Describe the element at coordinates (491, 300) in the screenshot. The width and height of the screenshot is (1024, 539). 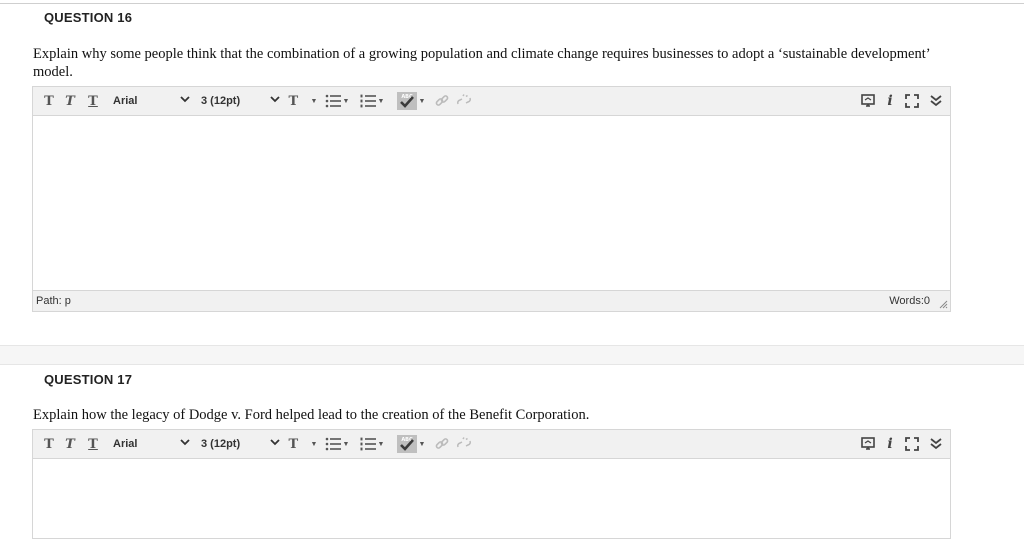
I see `editor-statusbar: Path: p Words:0` at that location.